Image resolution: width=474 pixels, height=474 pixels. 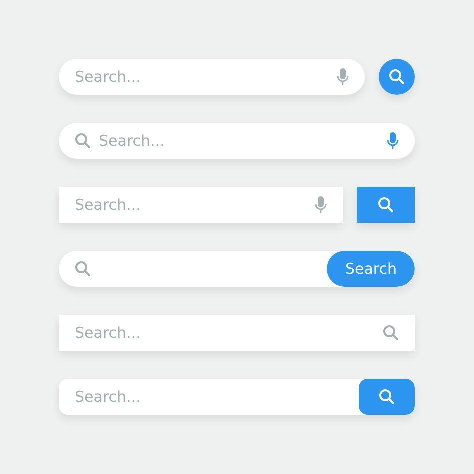 I want to click on search-field: Search, so click(x=237, y=269).